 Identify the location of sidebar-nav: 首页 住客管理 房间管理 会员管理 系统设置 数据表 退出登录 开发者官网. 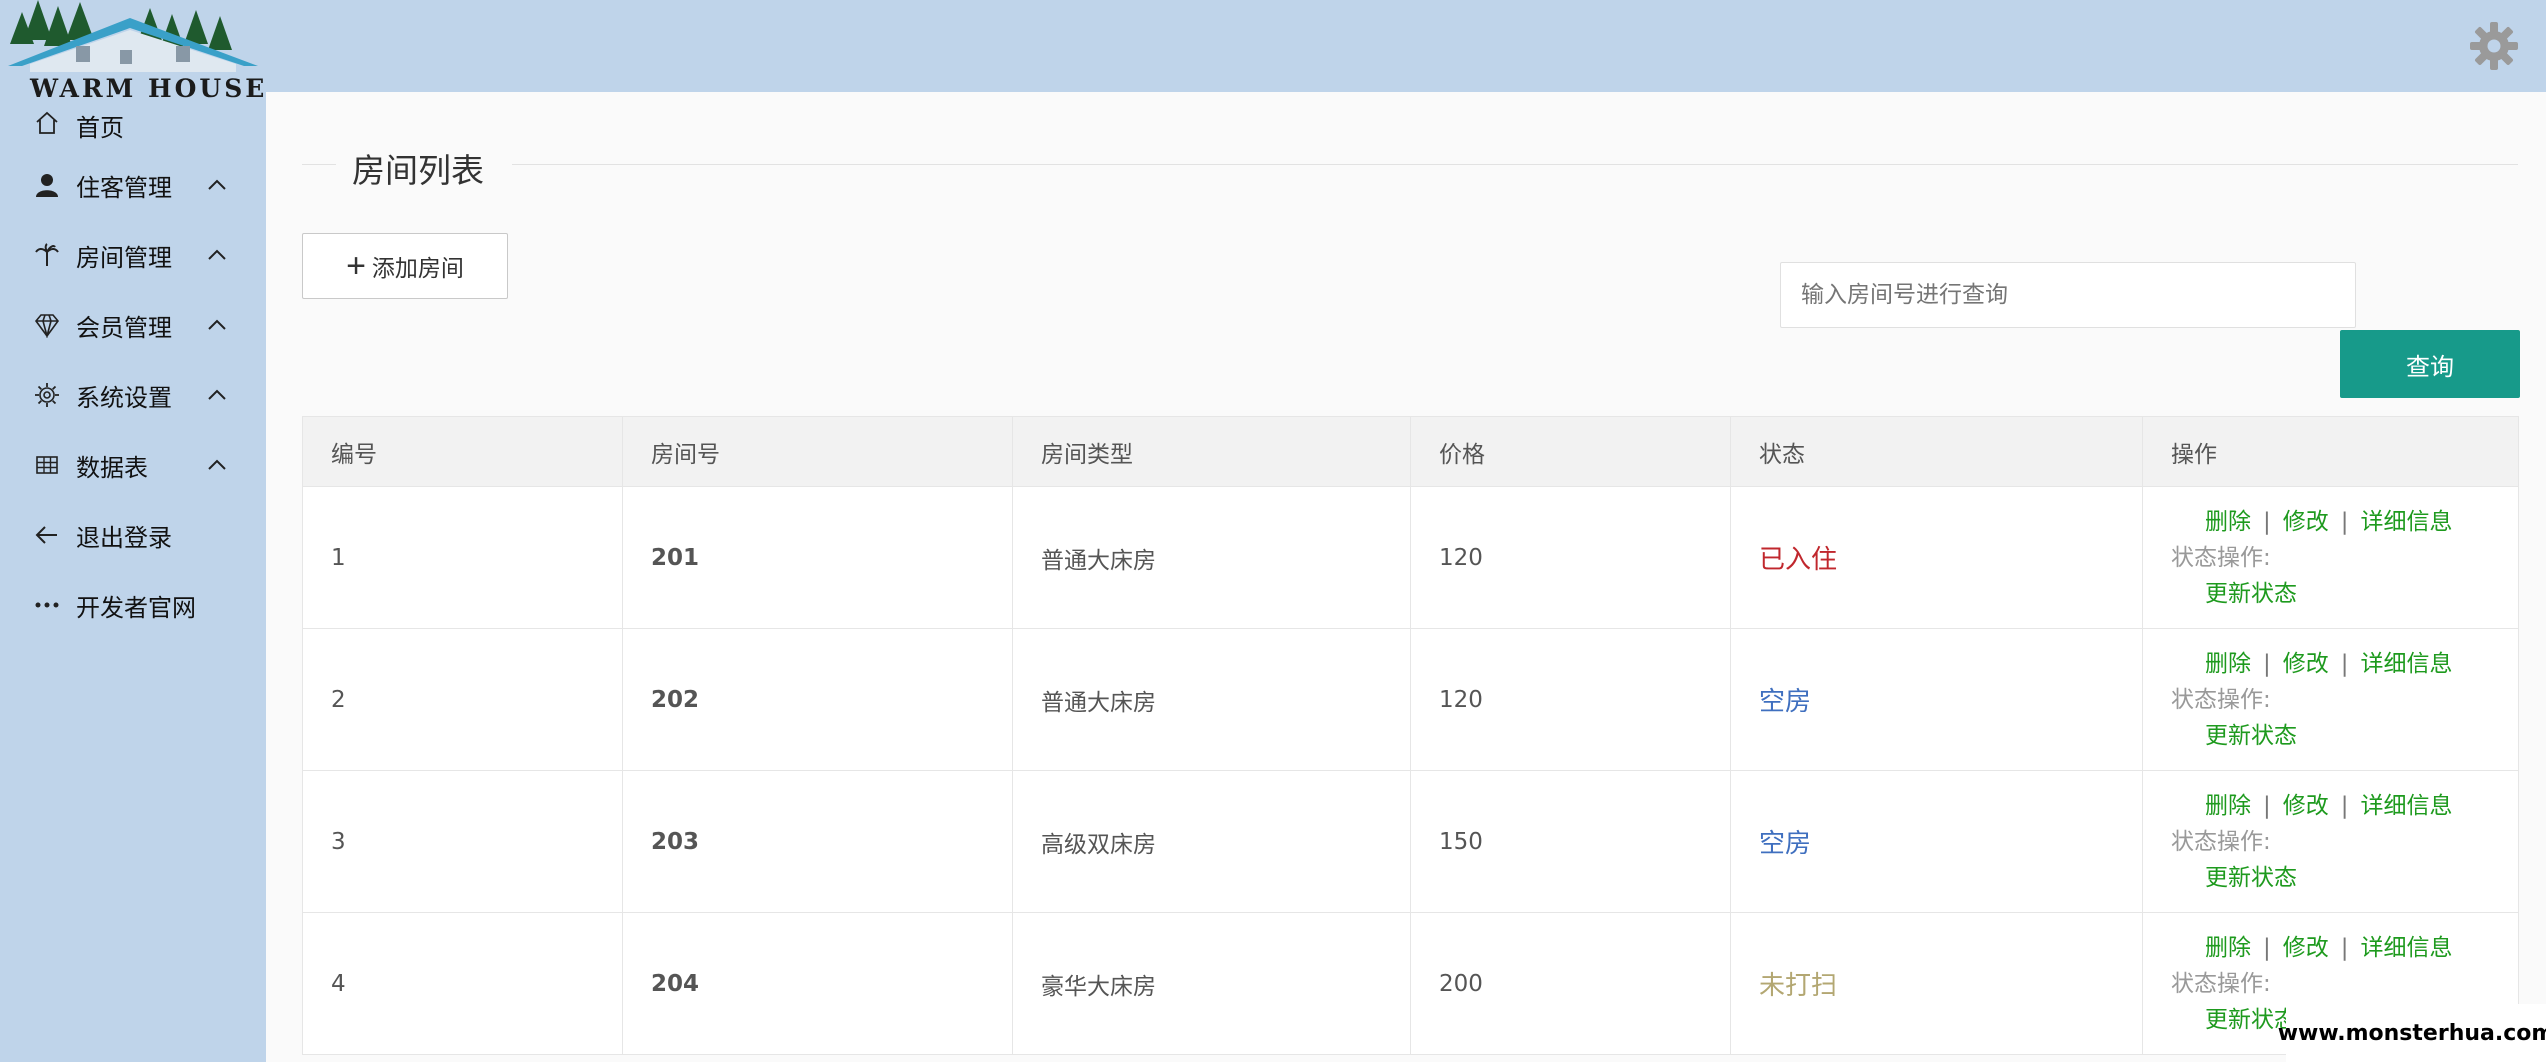
(133, 372).